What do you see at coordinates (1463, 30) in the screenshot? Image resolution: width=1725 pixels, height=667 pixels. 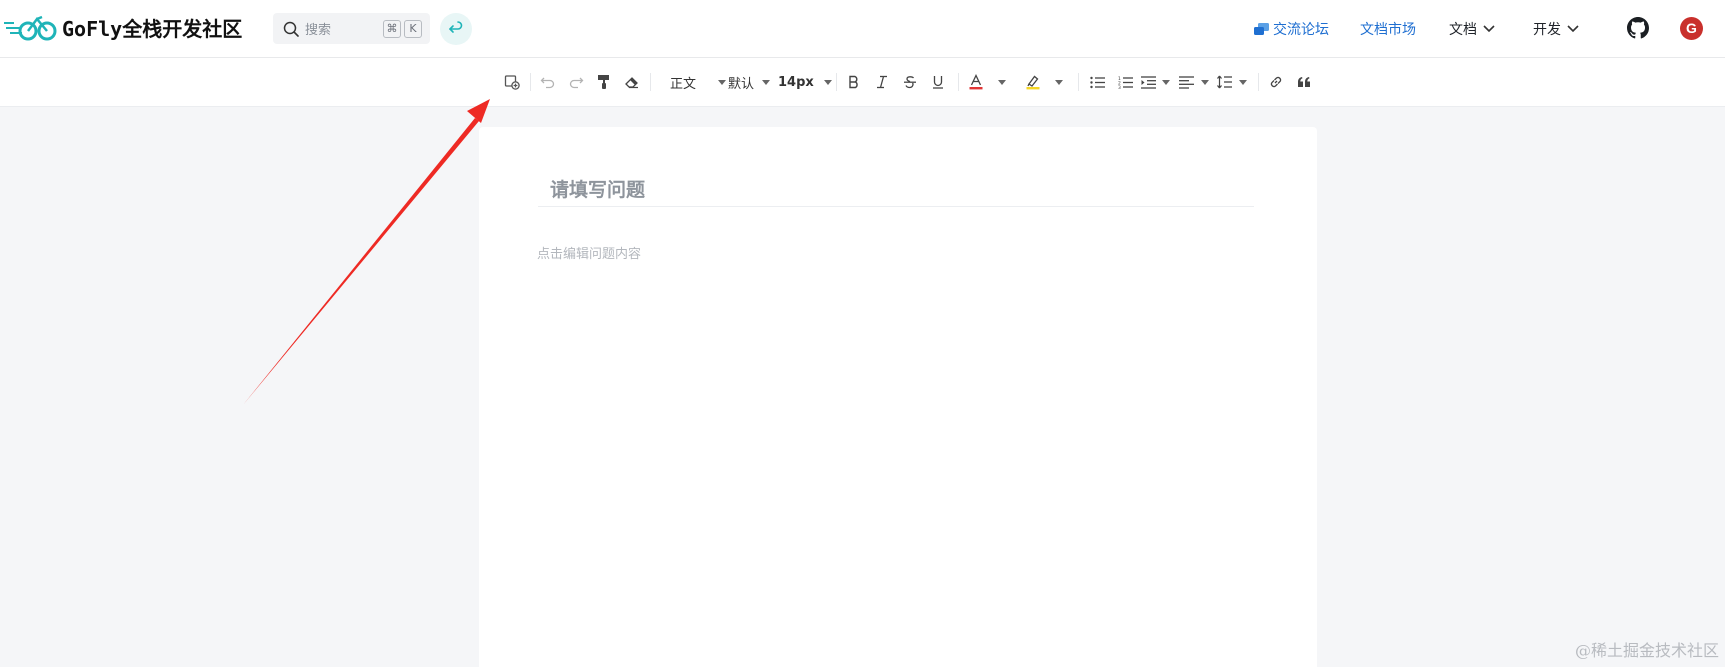 I see `nav-docs-label: 文档` at bounding box center [1463, 30].